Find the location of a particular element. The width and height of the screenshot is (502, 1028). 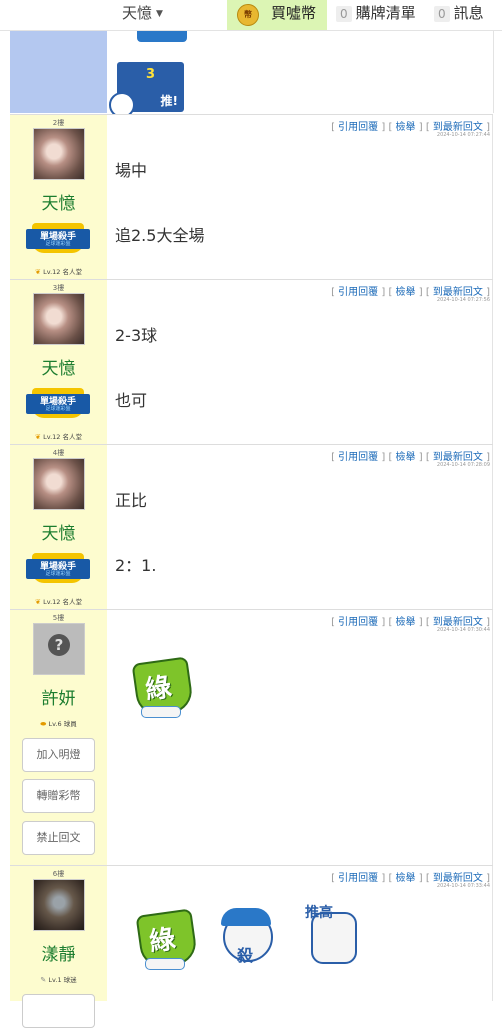

post-timestamp: 2024-10-14 07:27:44 is located at coordinates (463, 135).